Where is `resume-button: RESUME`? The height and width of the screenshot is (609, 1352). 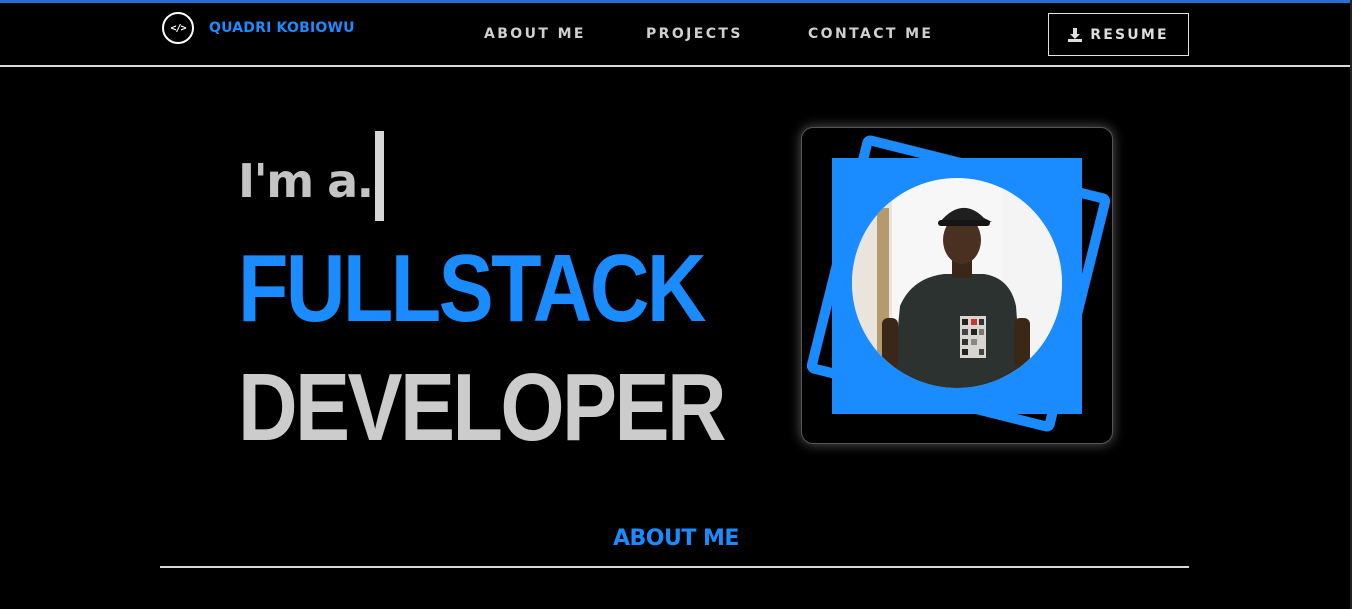 resume-button: RESUME is located at coordinates (1118, 34).